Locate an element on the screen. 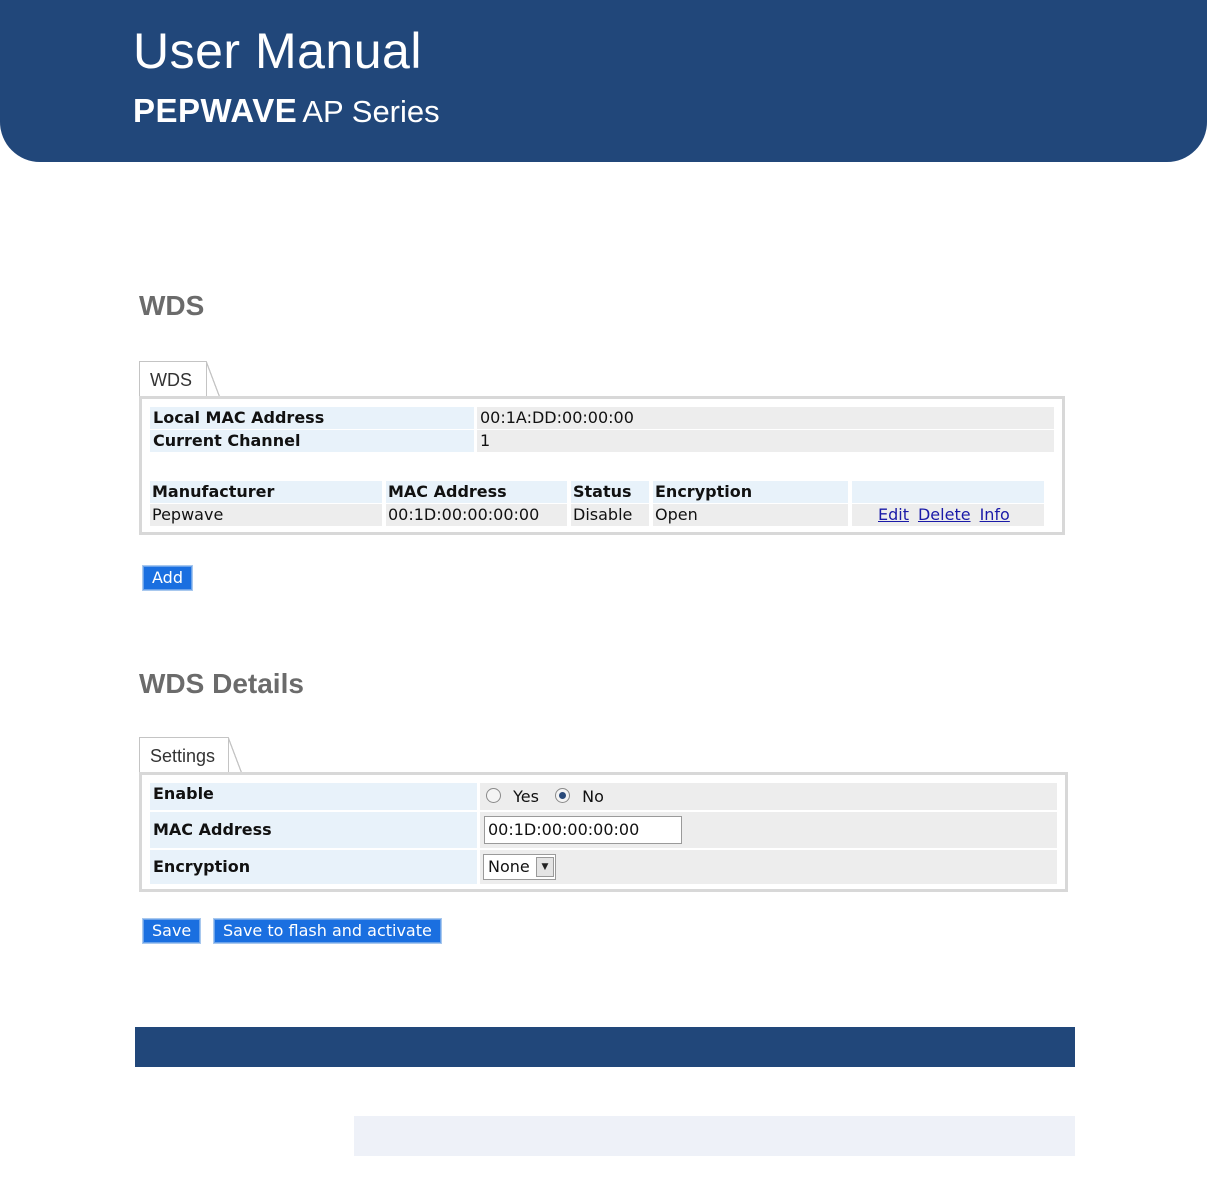  mac-address-row: MAC Address 00:1D:00:00:00:00 is located at coordinates (603, 830).